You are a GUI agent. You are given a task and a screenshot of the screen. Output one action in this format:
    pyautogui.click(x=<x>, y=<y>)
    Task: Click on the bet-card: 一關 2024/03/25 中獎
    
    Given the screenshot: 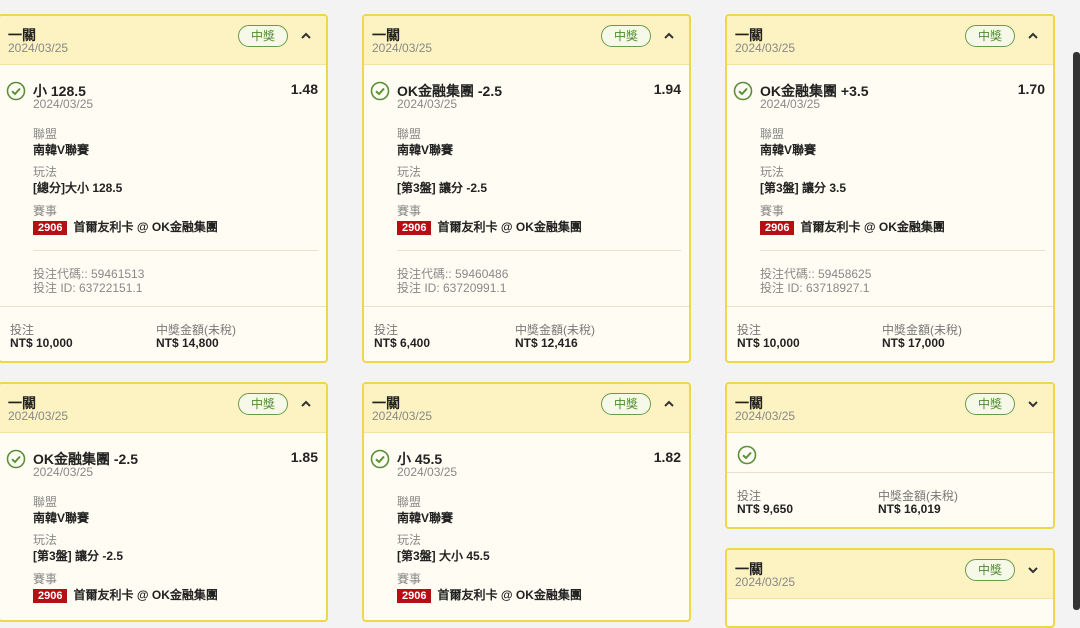 What is the action you would take?
    pyautogui.click(x=890, y=588)
    